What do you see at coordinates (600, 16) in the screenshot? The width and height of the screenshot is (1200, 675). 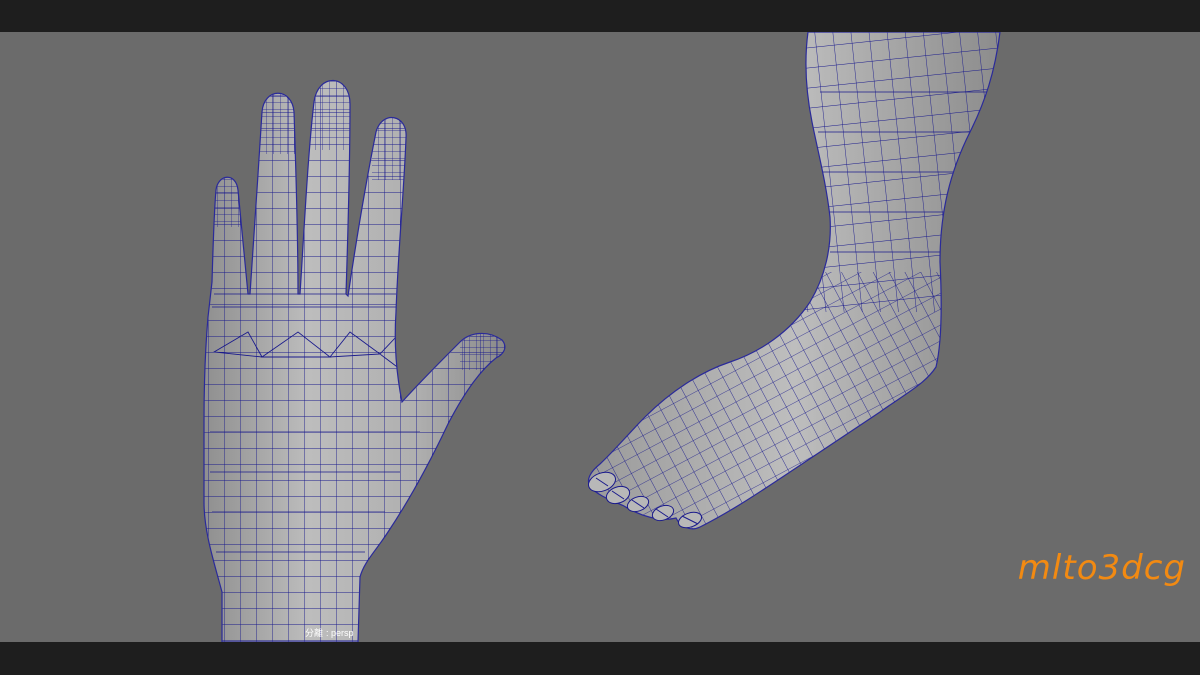 I see `top-letterbox` at bounding box center [600, 16].